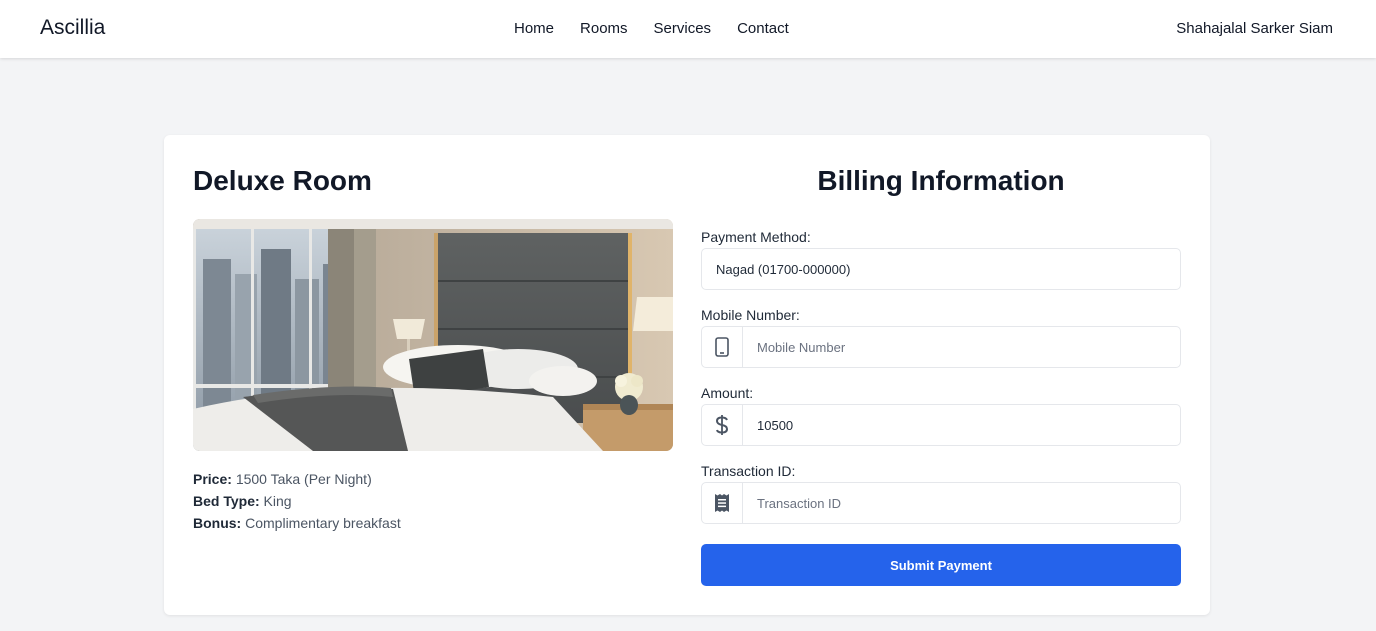  I want to click on nav-link-contact: Contact, so click(763, 28).